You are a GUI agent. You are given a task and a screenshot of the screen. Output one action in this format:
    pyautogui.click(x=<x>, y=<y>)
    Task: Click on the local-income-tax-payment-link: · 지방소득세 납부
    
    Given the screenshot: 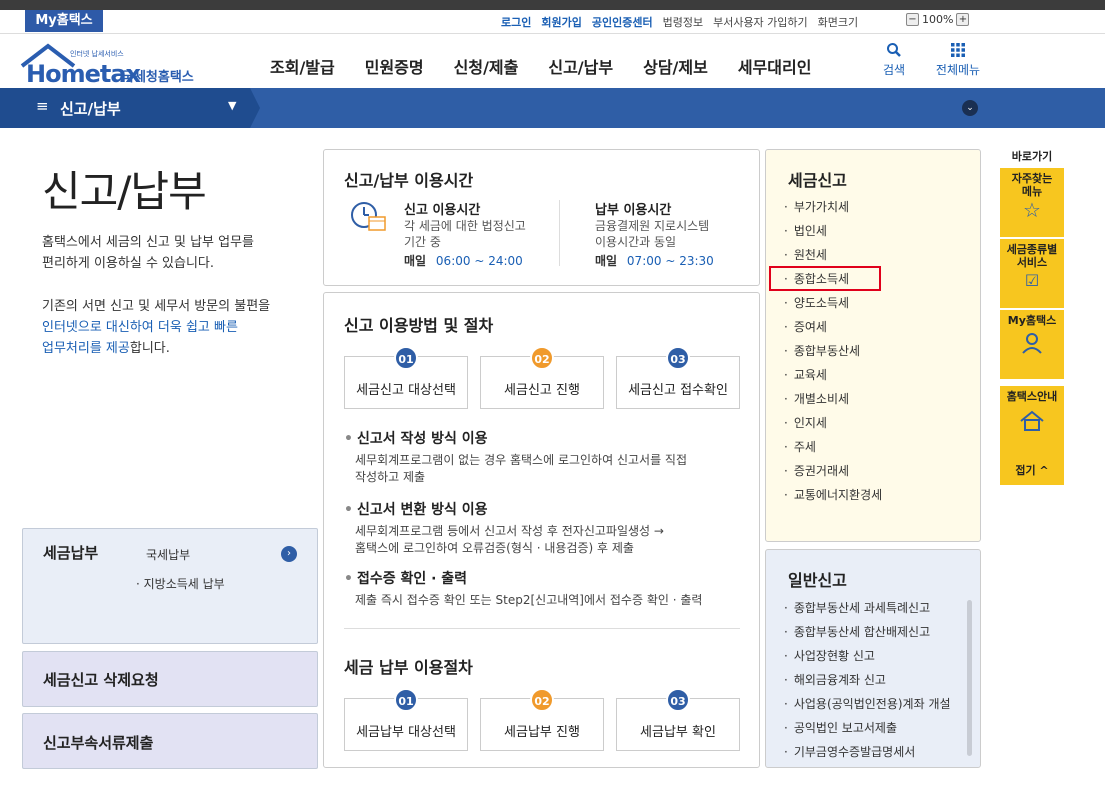 What is the action you would take?
    pyautogui.click(x=180, y=583)
    